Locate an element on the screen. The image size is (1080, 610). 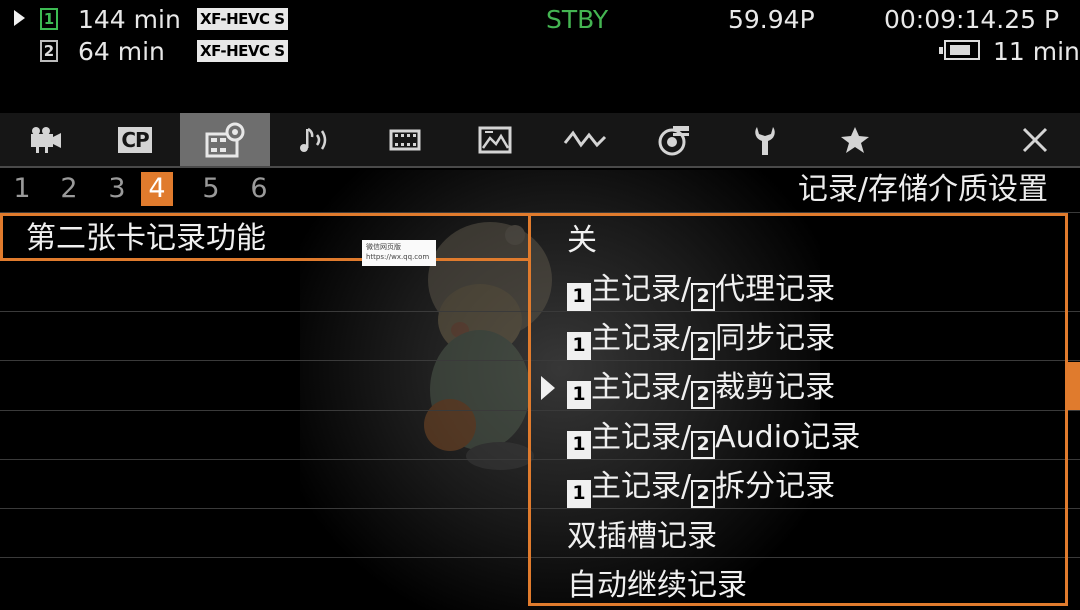
menu-item-second-card-recording: 第二张卡记录功能 is located at coordinates (265, 236).